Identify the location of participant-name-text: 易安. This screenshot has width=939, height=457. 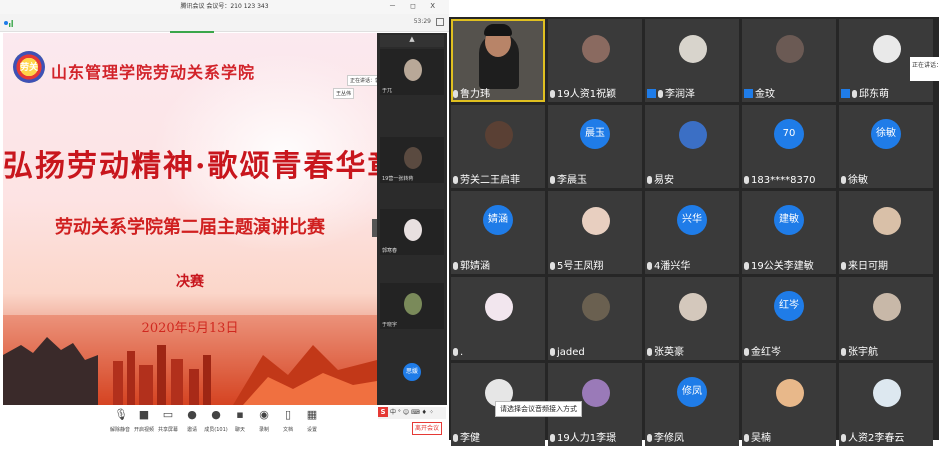
(664, 180).